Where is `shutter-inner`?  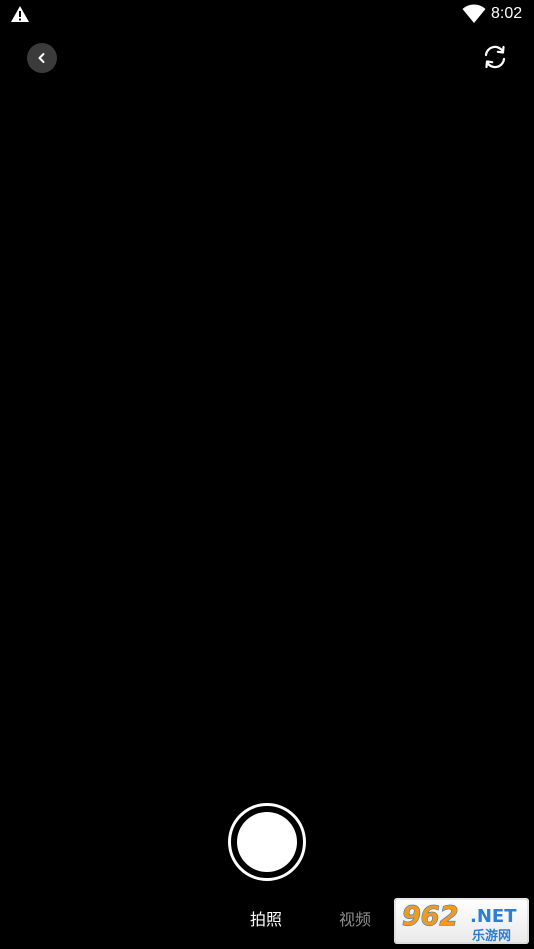
shutter-inner is located at coordinates (267, 842).